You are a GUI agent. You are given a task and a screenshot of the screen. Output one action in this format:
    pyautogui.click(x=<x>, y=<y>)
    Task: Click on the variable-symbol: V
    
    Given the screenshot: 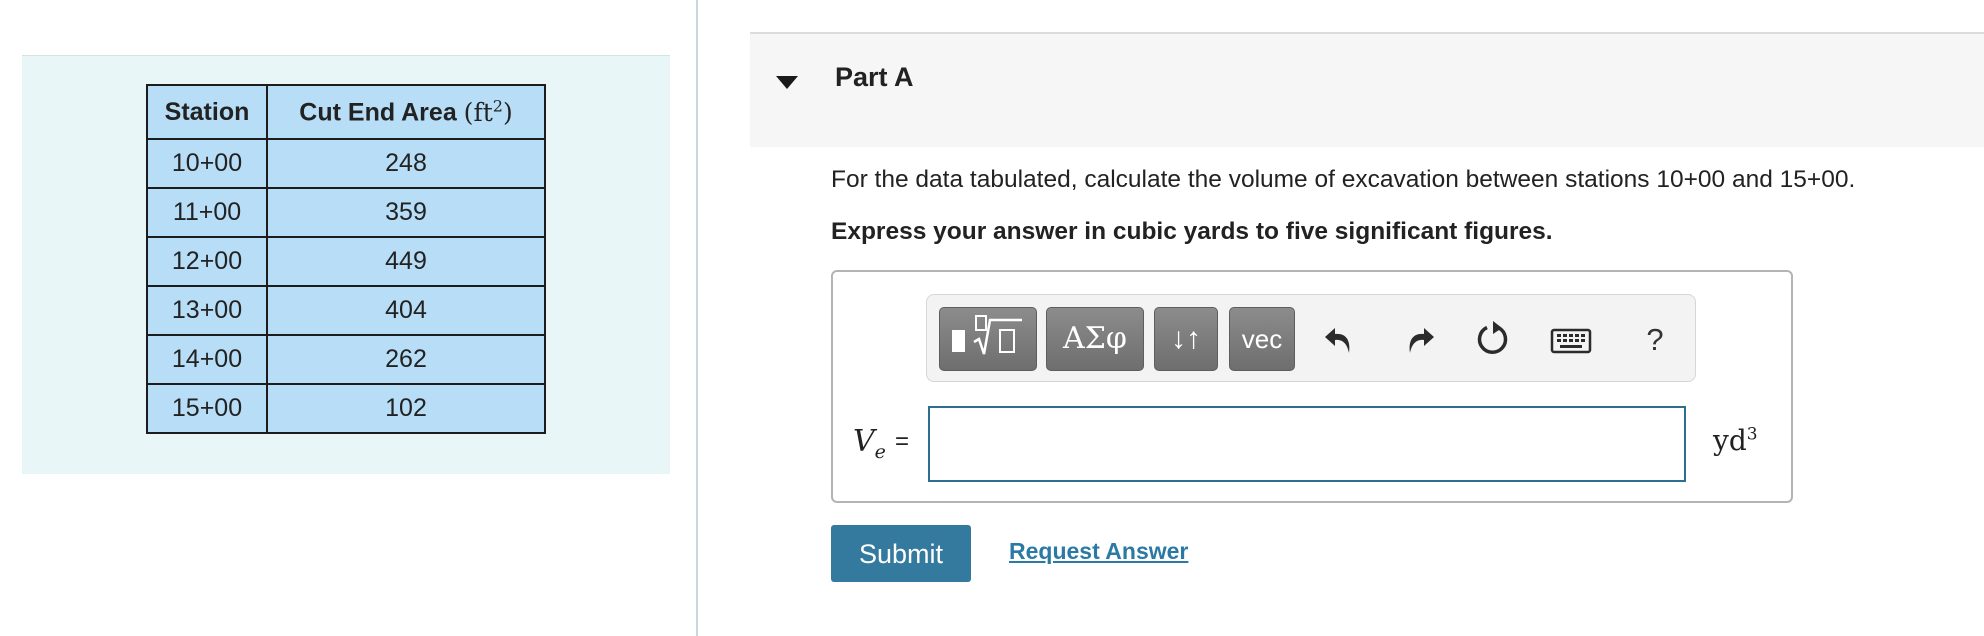 What is the action you would take?
    pyautogui.click(x=864, y=441)
    